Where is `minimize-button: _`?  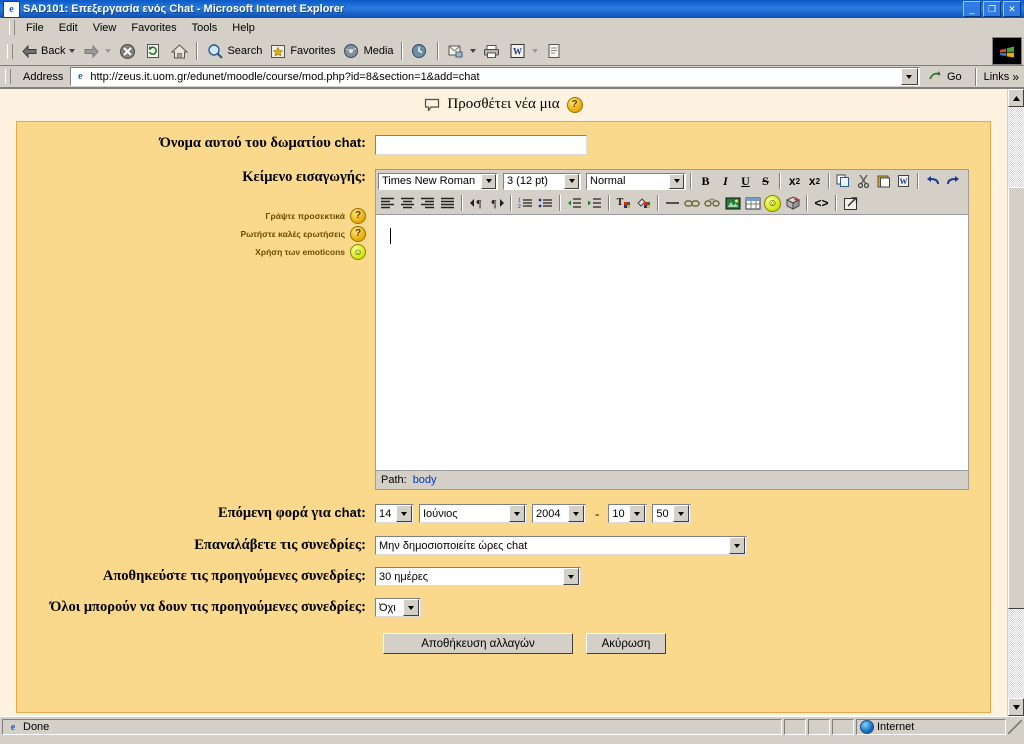 minimize-button: _ is located at coordinates (972, 9).